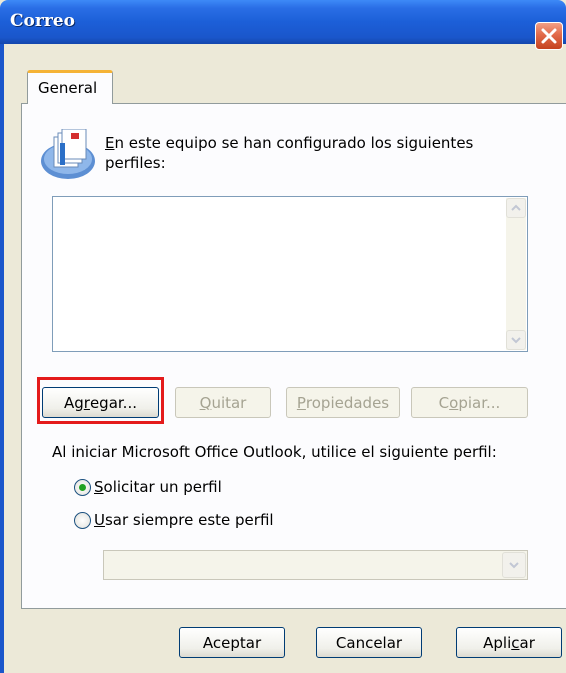 The width and height of the screenshot is (566, 673). What do you see at coordinates (509, 642) in the screenshot?
I see `apply-button: Apli c ar` at bounding box center [509, 642].